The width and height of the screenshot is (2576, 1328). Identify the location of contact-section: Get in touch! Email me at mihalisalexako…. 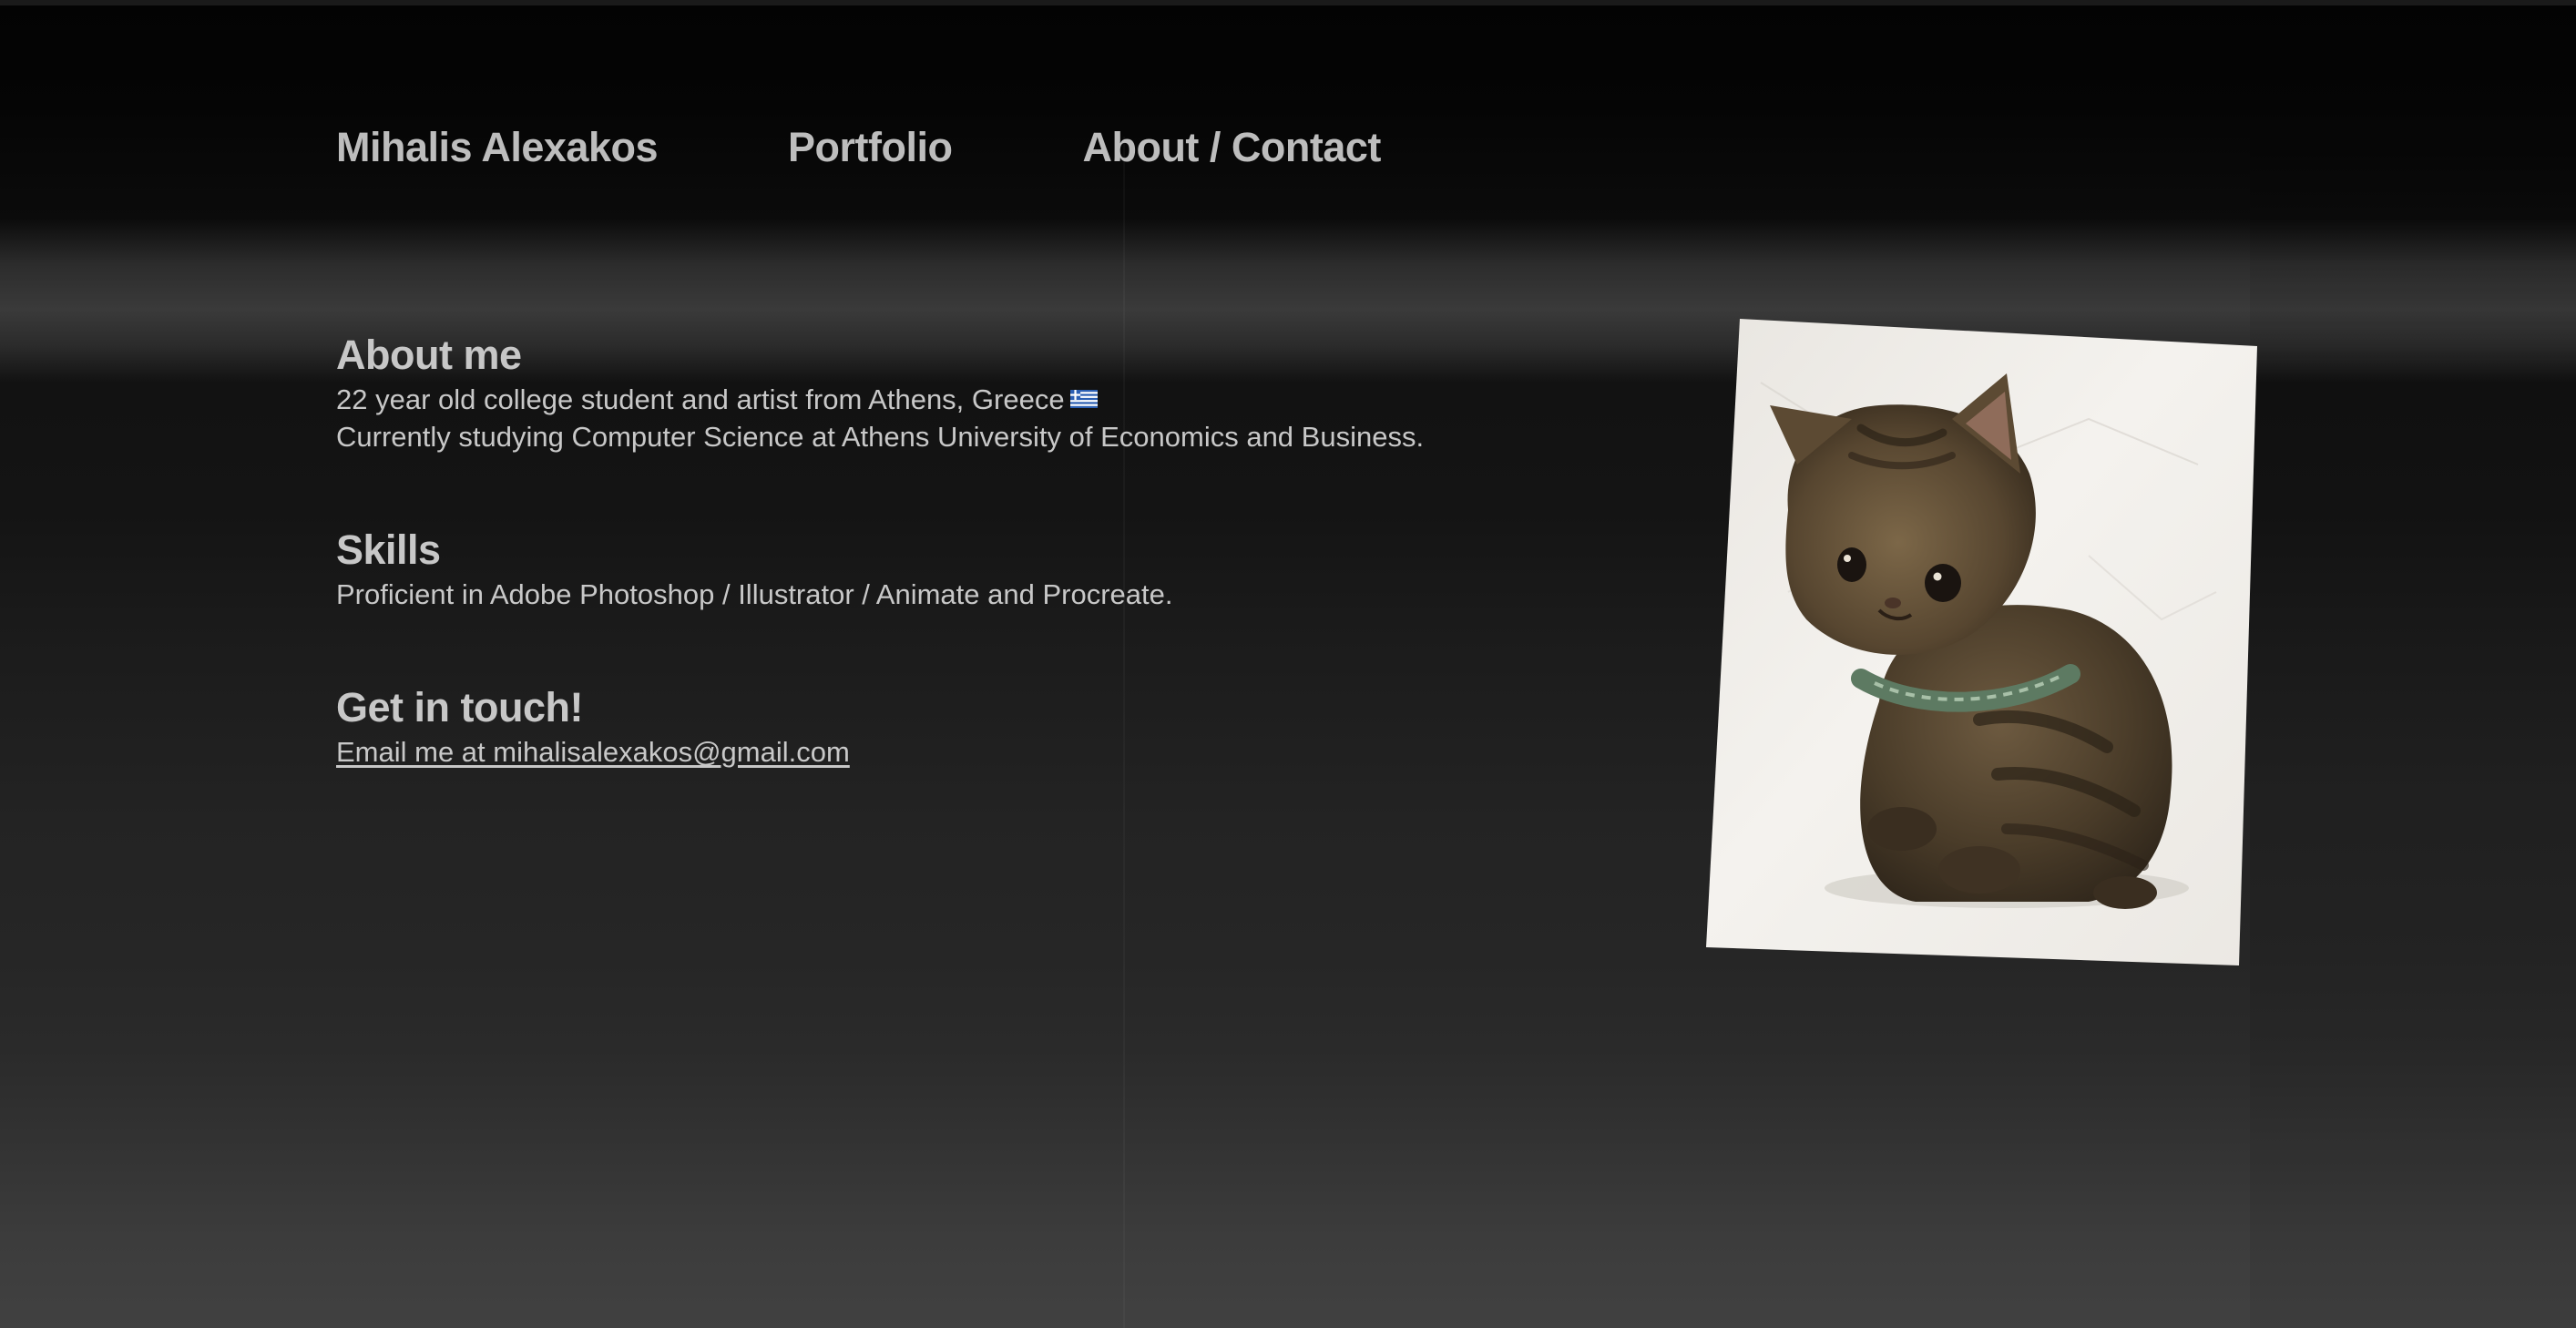
(974, 727).